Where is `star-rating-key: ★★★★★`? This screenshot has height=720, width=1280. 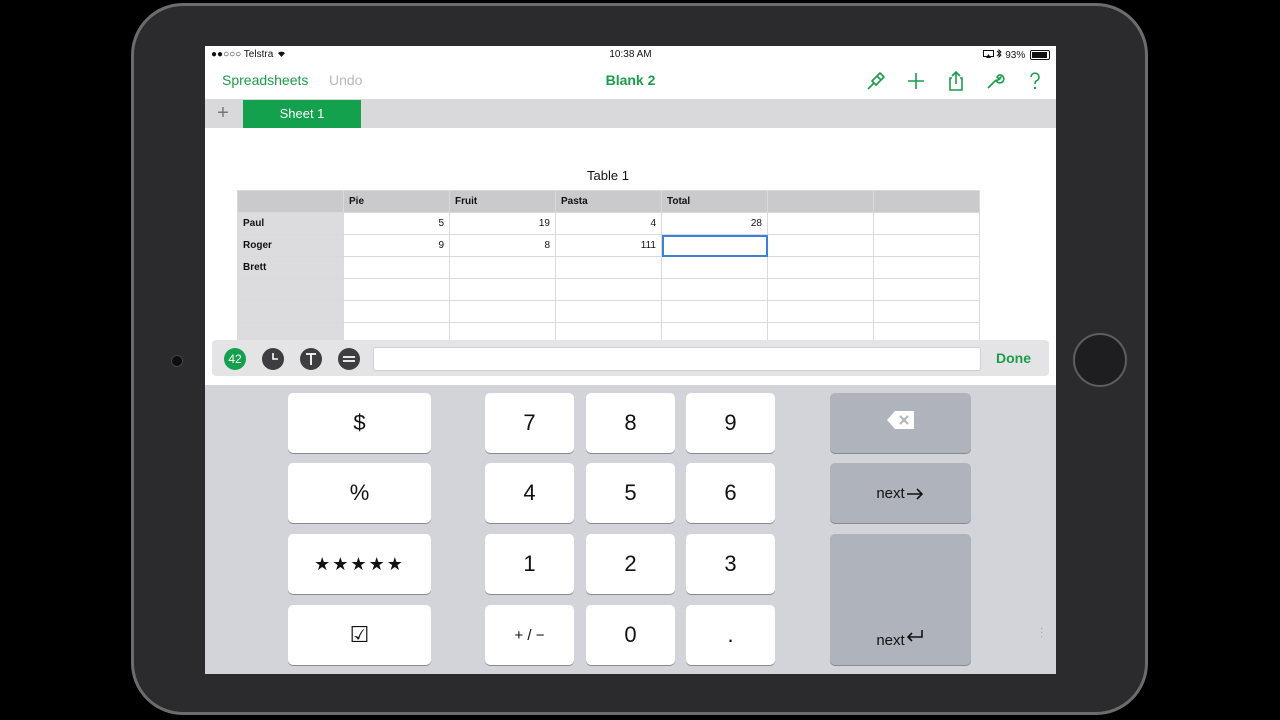
star-rating-key: ★★★★★ is located at coordinates (359, 564).